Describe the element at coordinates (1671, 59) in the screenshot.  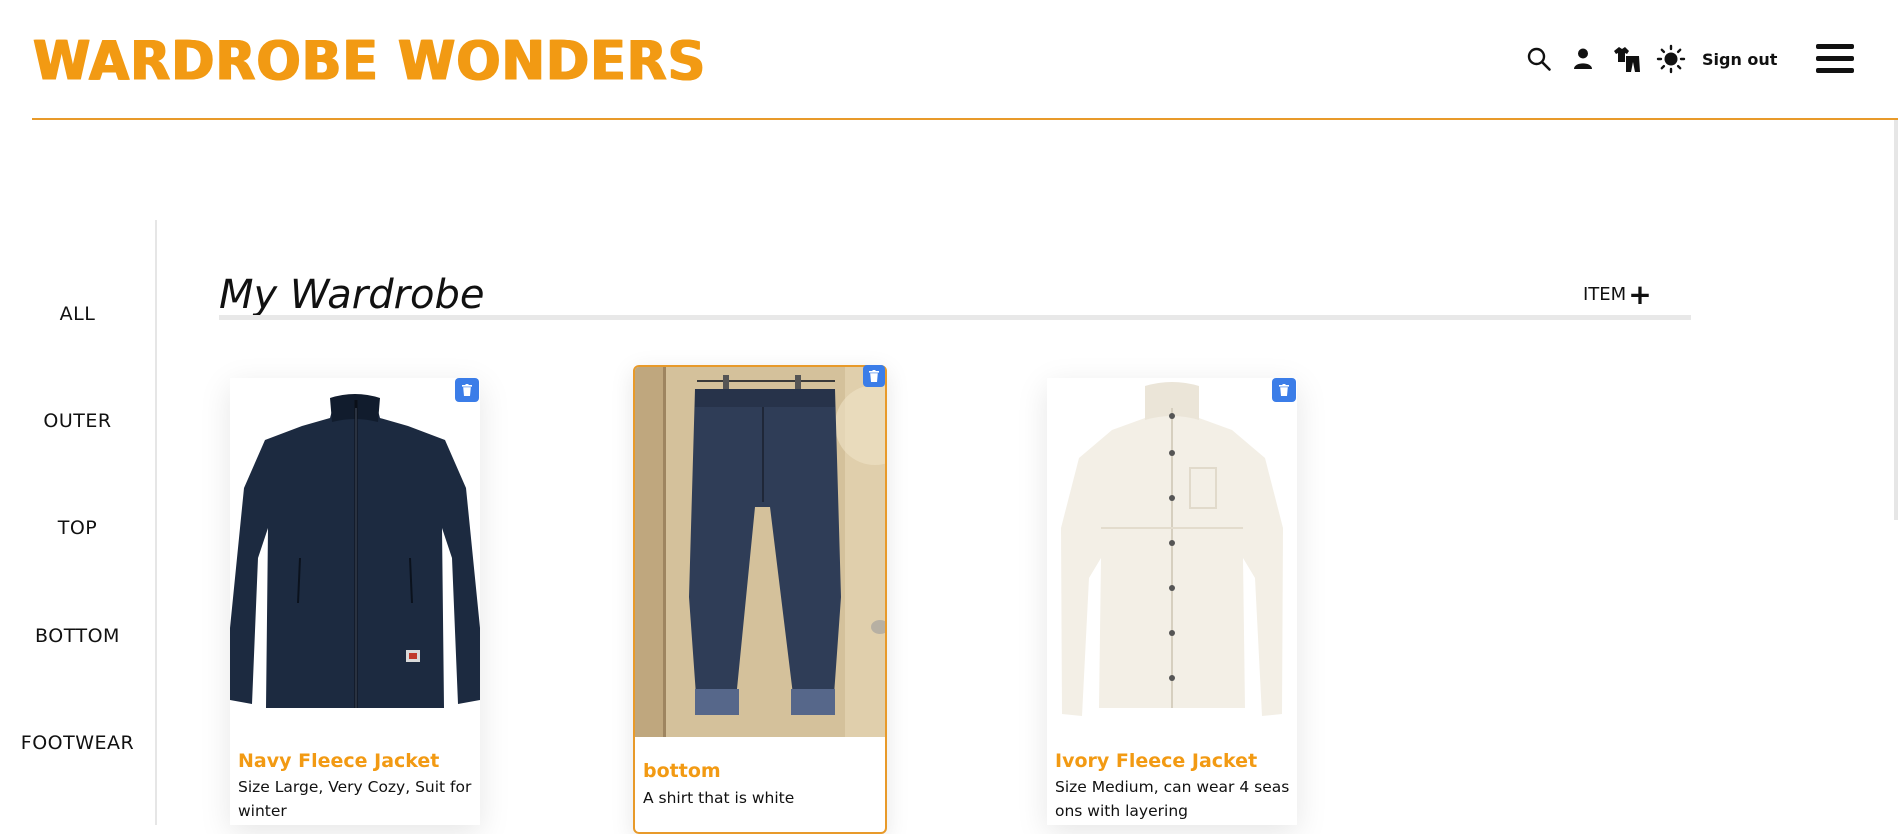
I see `theme-sun-icon` at that location.